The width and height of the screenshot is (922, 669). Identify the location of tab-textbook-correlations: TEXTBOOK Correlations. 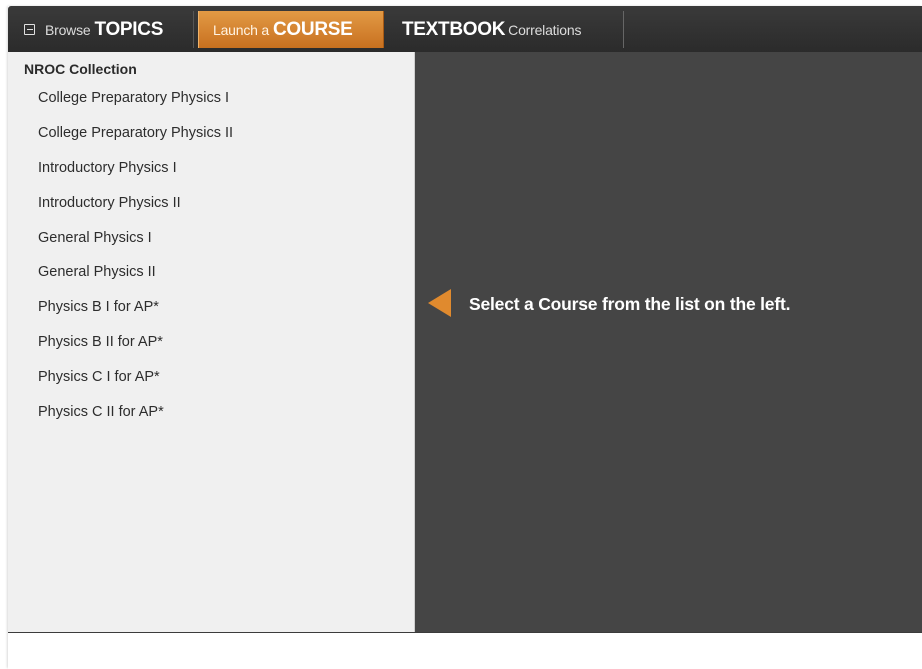
(513, 29).